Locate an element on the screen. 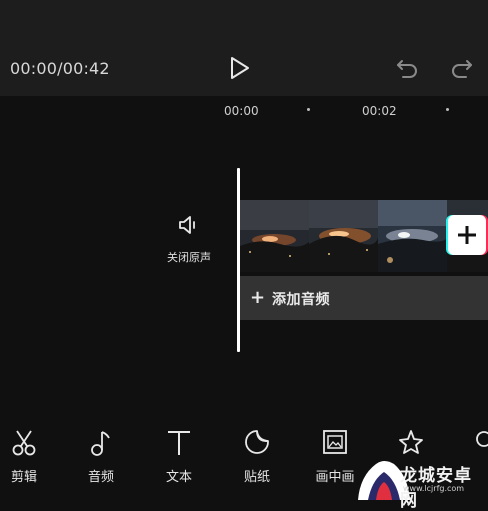 Image resolution: width=488 pixels, height=511 pixels. tool-sticker-label: 贴纸 is located at coordinates (256, 477).